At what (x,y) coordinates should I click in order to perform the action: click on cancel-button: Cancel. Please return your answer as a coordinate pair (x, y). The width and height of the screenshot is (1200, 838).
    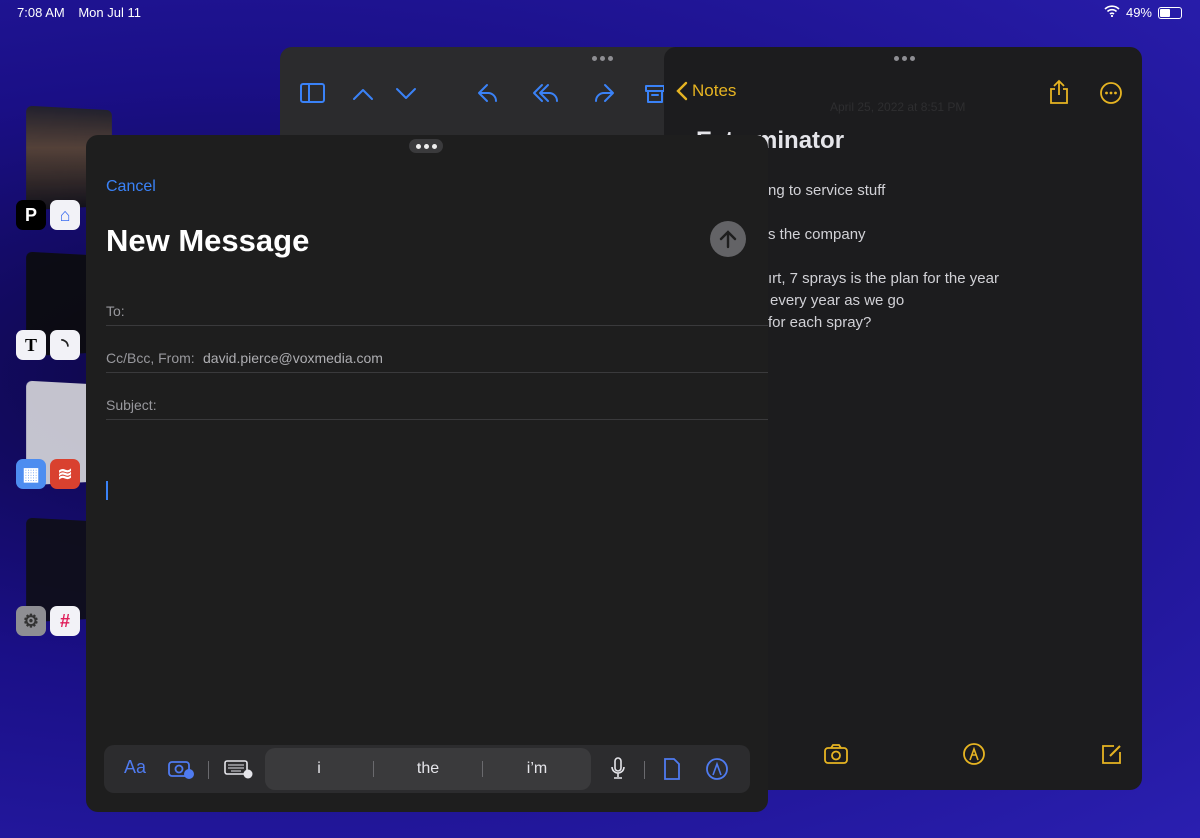
    Looking at the image, I should click on (131, 187).